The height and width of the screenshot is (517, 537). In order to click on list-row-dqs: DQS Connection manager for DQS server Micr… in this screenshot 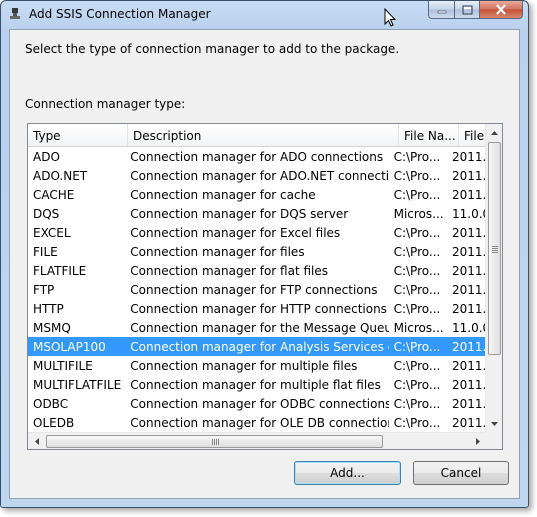, I will do `click(257, 213)`.